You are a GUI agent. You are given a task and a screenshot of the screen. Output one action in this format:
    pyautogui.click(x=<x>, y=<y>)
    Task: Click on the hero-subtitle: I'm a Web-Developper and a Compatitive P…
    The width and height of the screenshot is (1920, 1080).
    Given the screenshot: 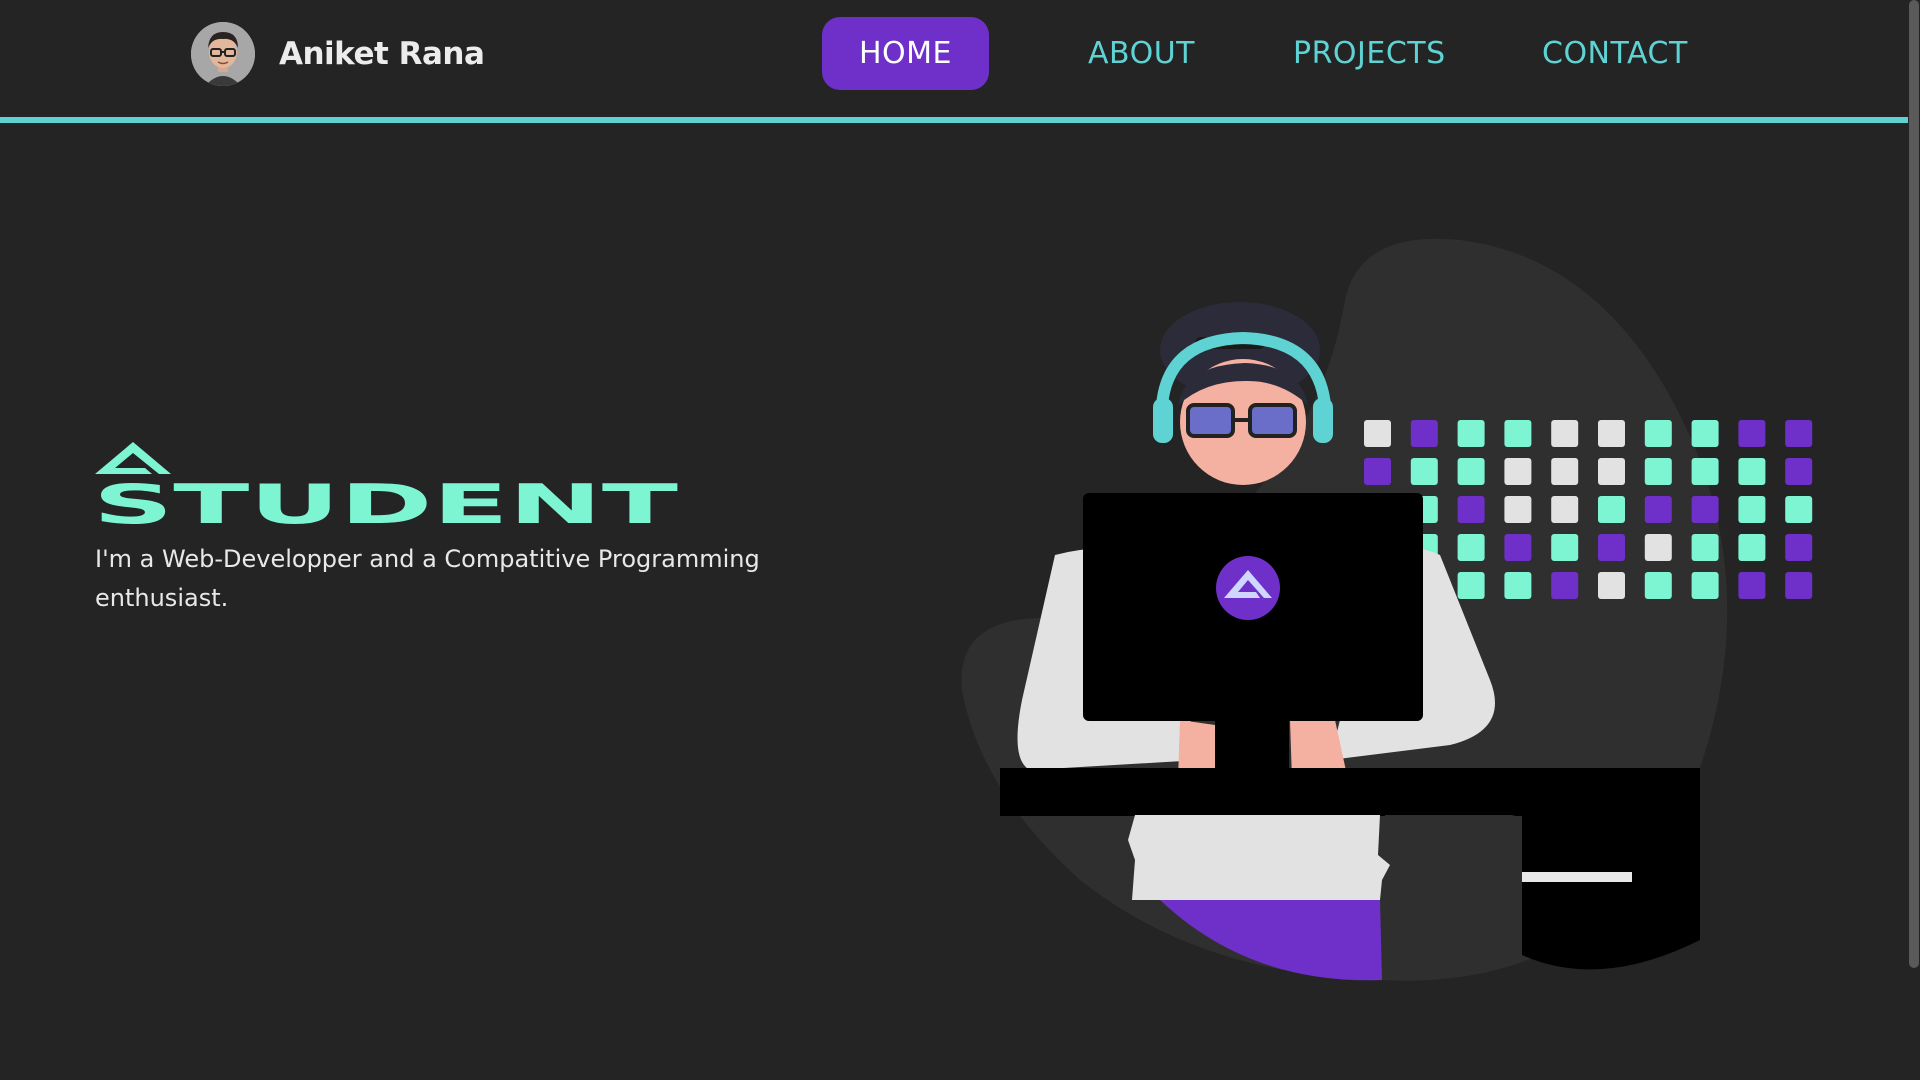 What is the action you would take?
    pyautogui.click(x=427, y=578)
    